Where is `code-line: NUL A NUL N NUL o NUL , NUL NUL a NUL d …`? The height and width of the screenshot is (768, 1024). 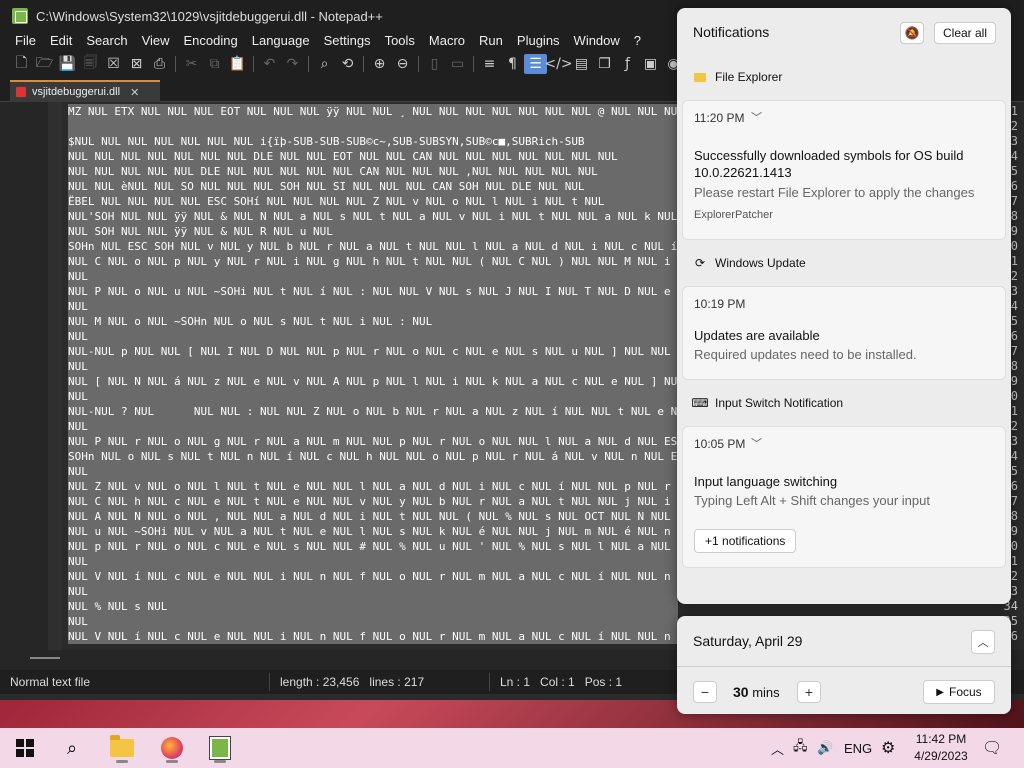 code-line: NUL A NUL N NUL o NUL , NUL NUL a NUL d … is located at coordinates (373, 516).